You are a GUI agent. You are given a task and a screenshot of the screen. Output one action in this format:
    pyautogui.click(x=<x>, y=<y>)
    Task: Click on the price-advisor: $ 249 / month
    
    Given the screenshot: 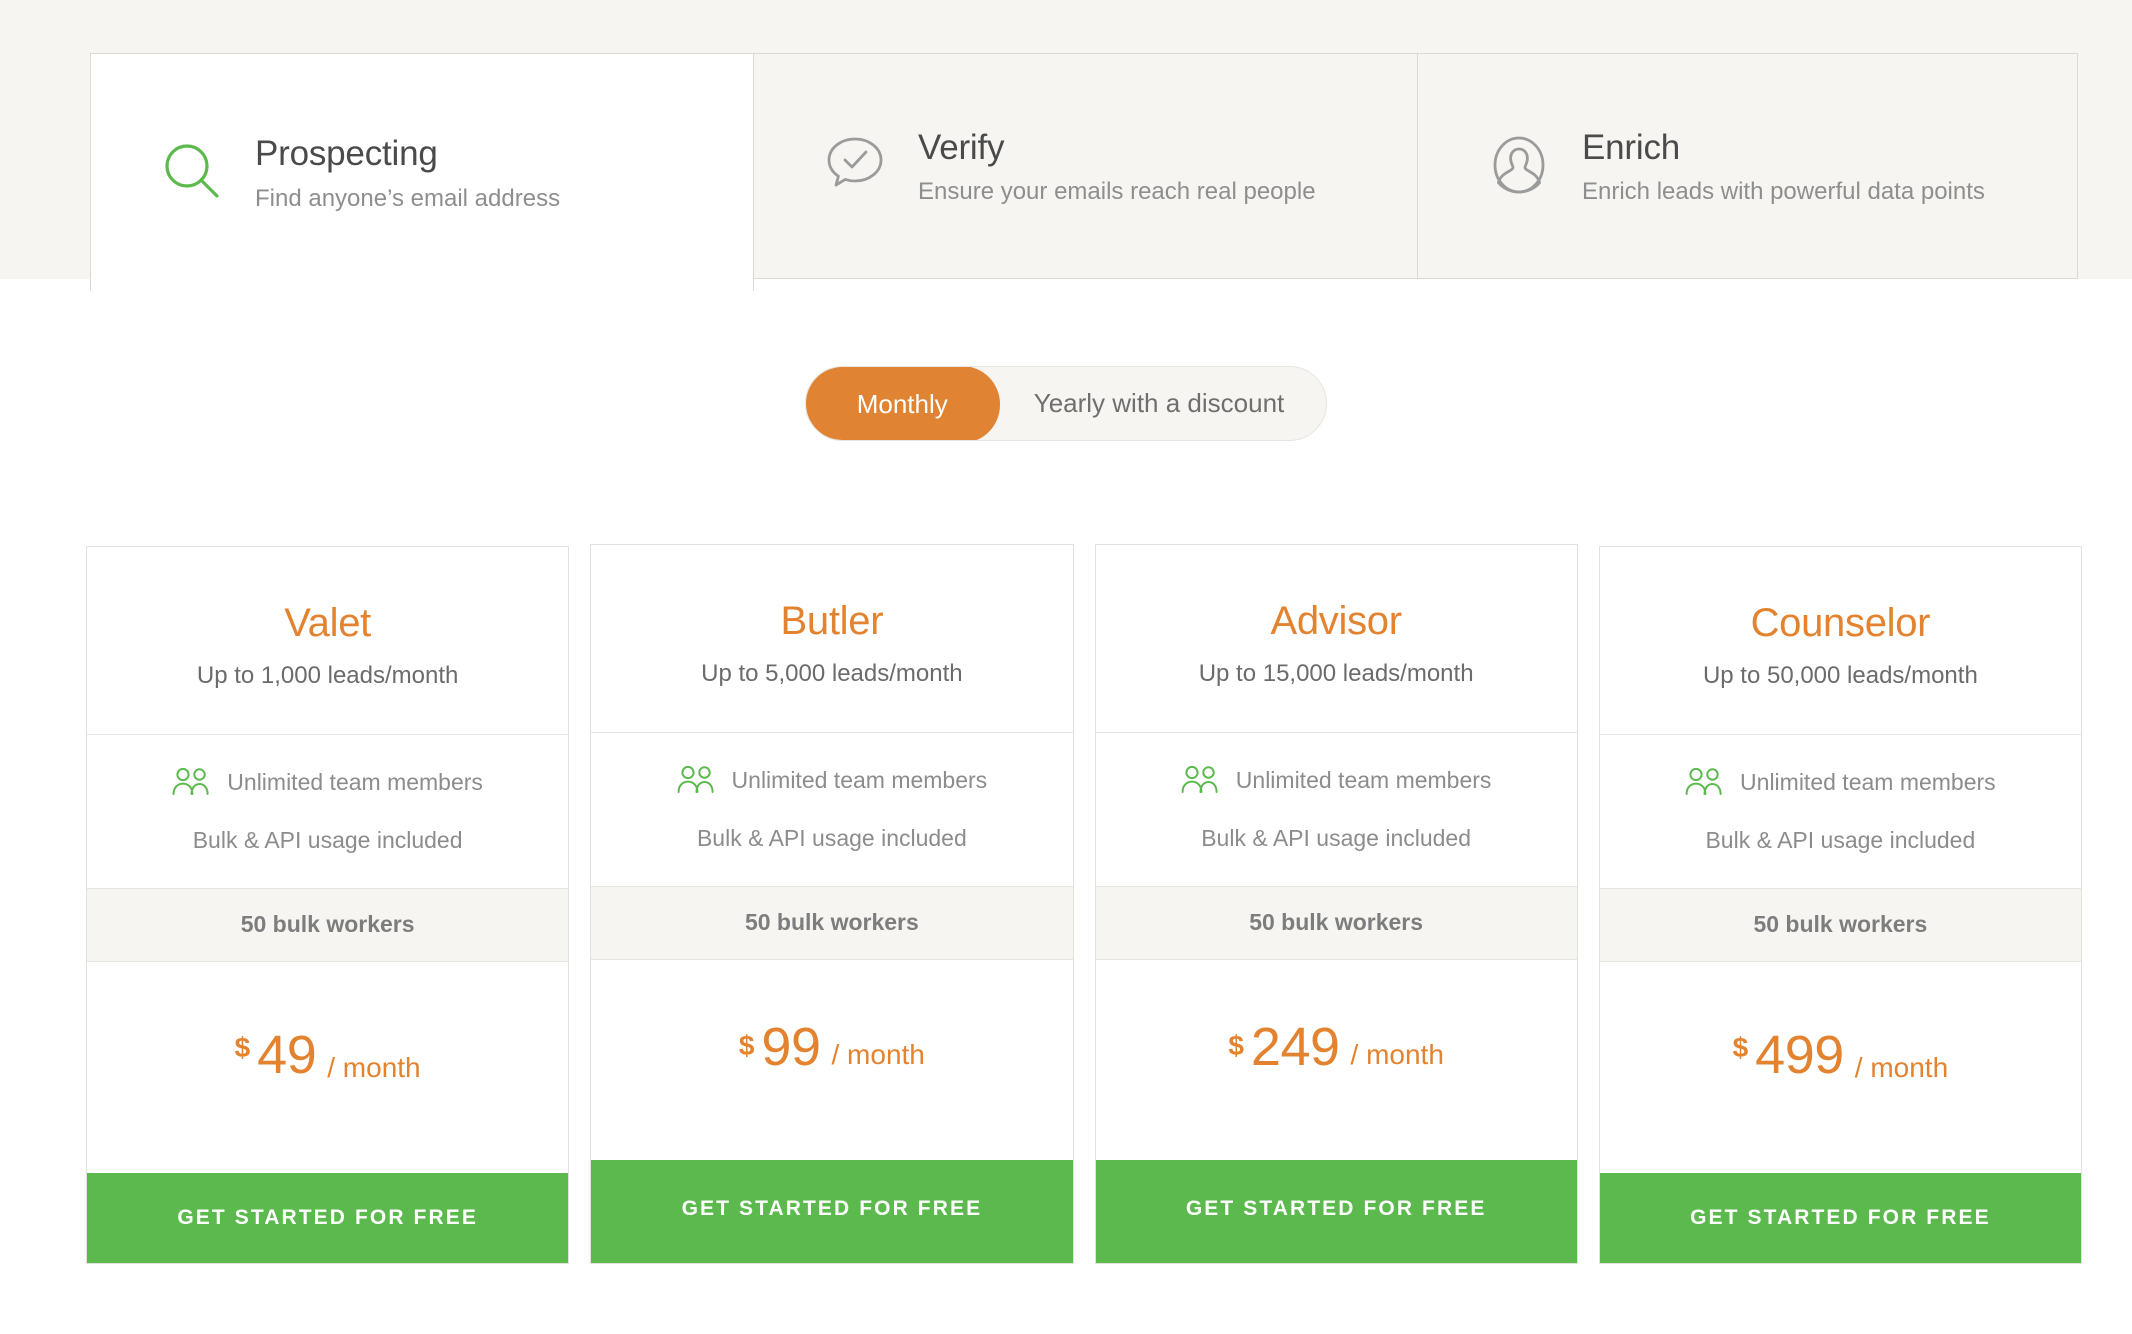 What is the action you would take?
    pyautogui.click(x=1336, y=1060)
    